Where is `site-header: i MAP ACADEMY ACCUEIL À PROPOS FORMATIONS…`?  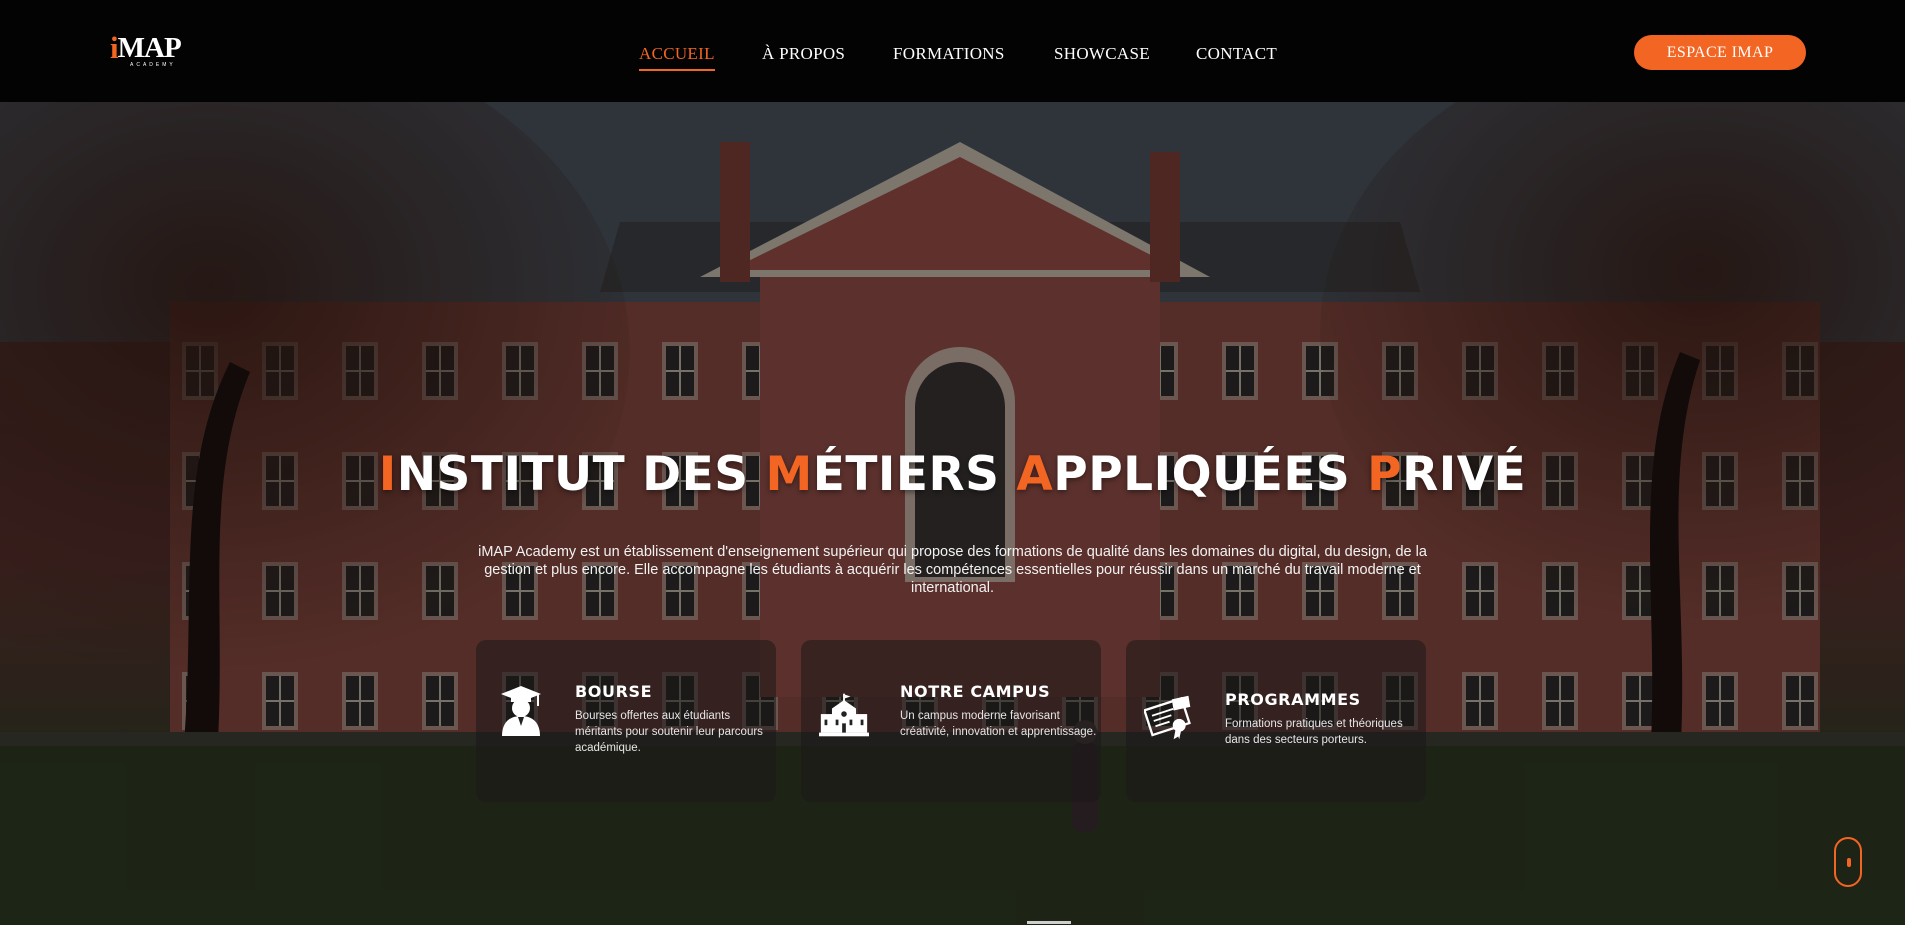 site-header: i MAP ACADEMY ACCUEIL À PROPOS FORMATIONS… is located at coordinates (952, 51).